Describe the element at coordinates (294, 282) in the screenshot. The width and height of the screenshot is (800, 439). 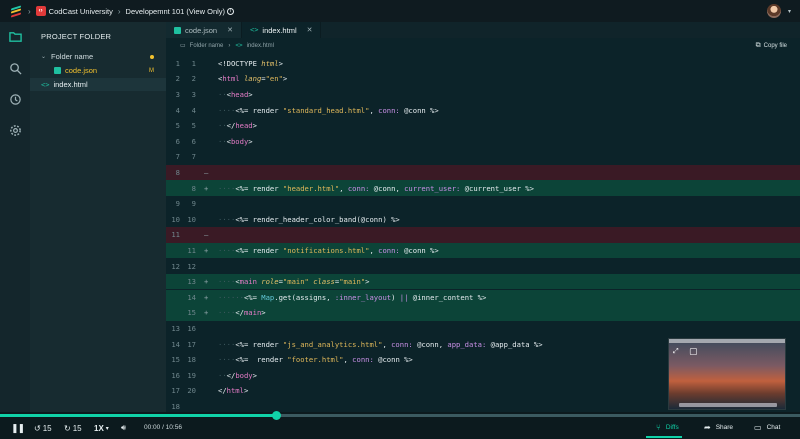
I see `code-text: ····<main role="main" class="main">` at that location.